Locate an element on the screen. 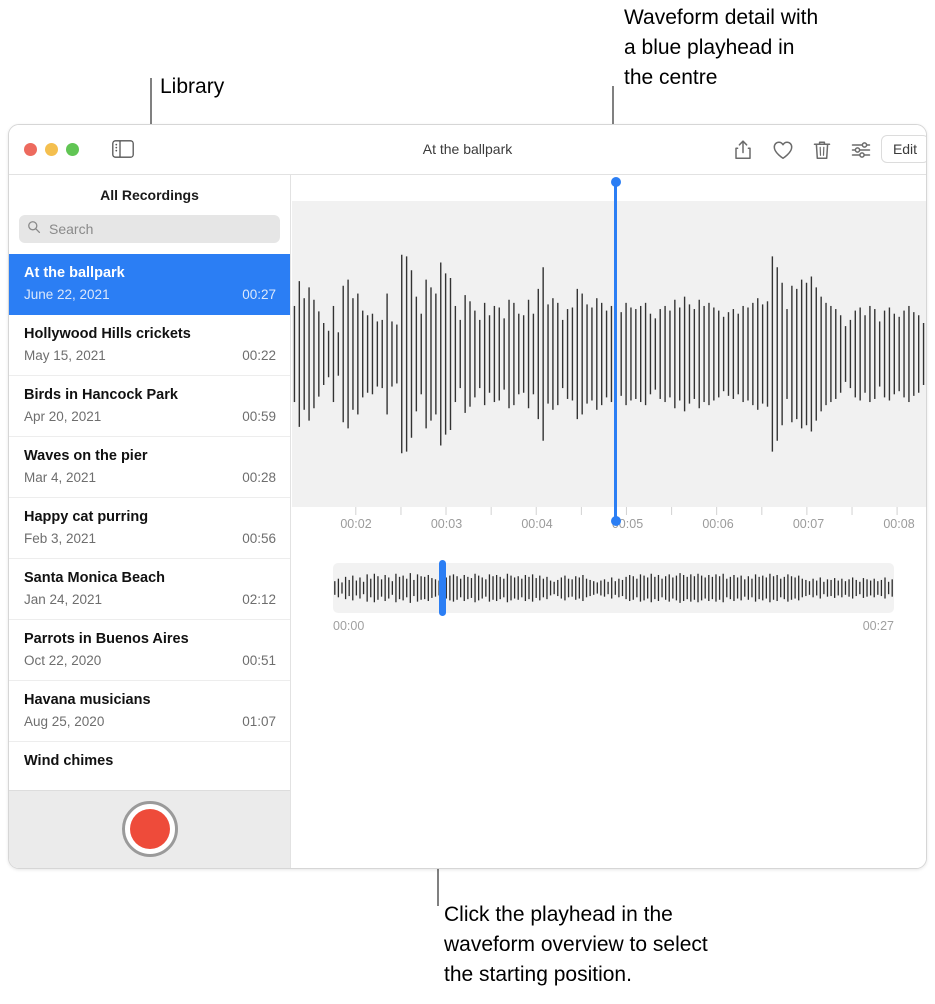 The width and height of the screenshot is (935, 1004). recording-duration: 00:51 is located at coordinates (259, 660).